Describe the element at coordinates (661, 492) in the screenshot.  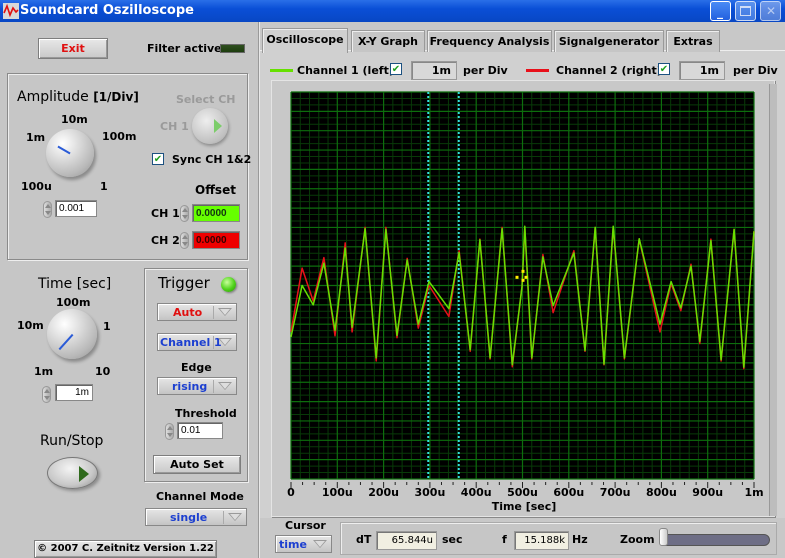
I see `x-tick-label: 800u` at that location.